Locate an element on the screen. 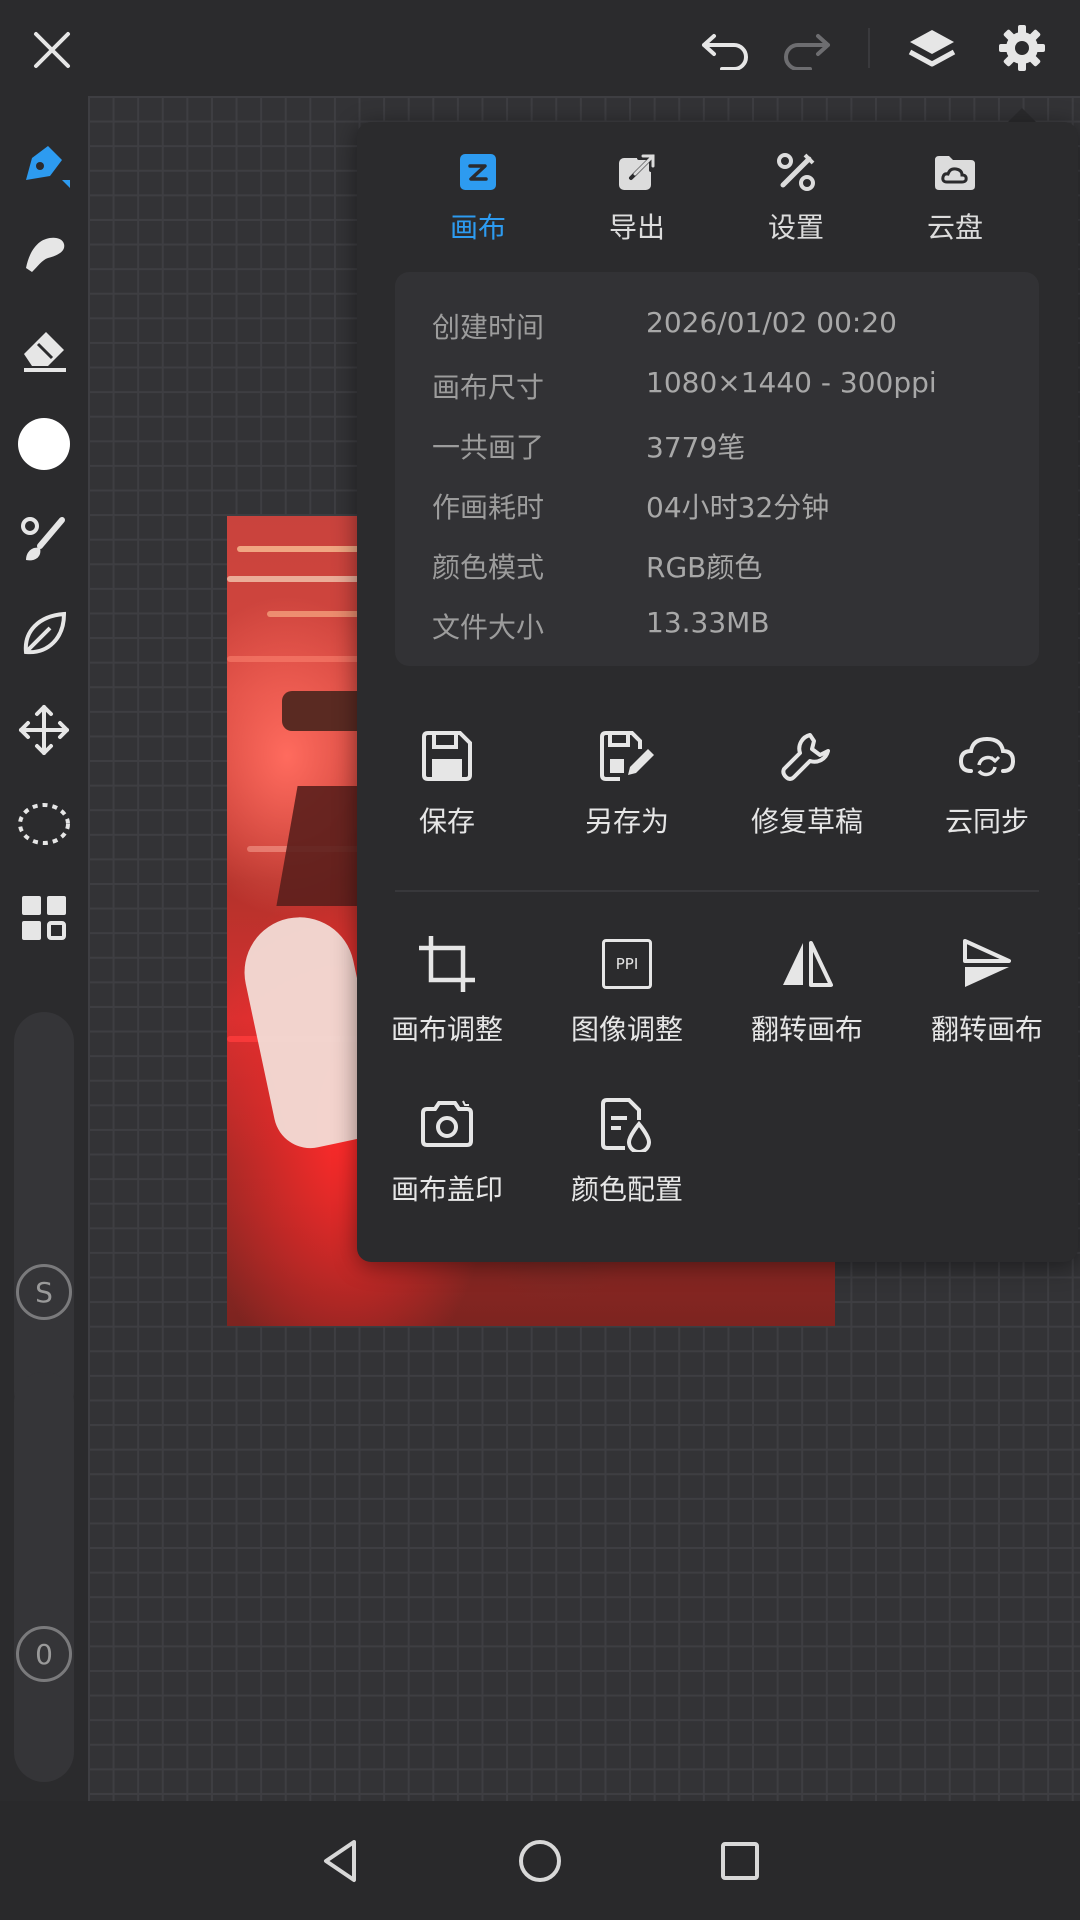  tab-label: 导出 is located at coordinates (636, 227).